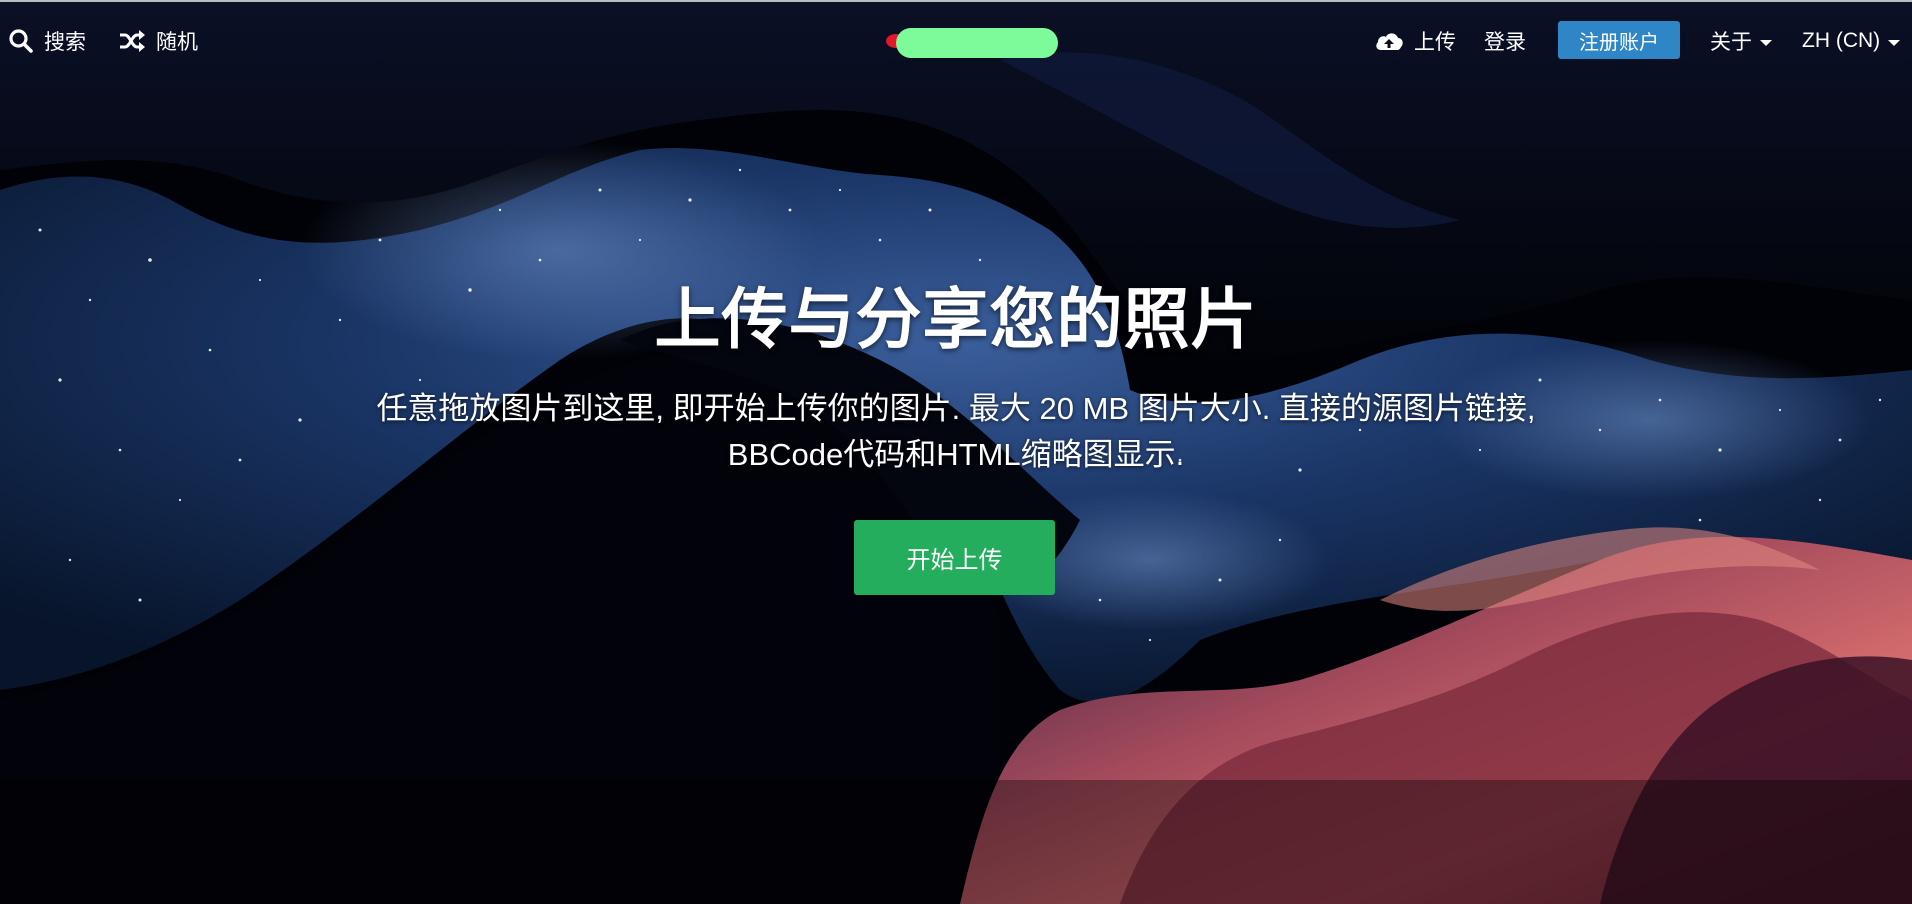 The width and height of the screenshot is (1912, 904). Describe the element at coordinates (956, 1) in the screenshot. I see `top-border-line` at that location.